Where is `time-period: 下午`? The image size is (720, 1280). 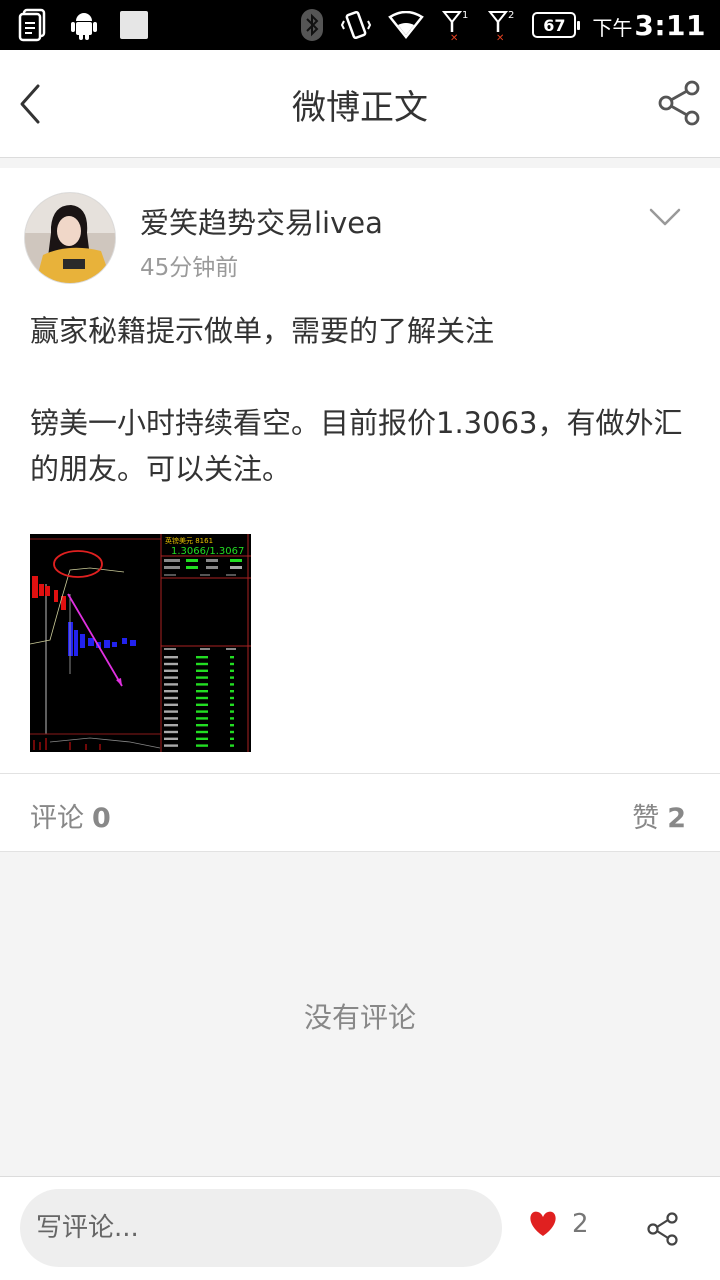
time-period: 下午 is located at coordinates (612, 27).